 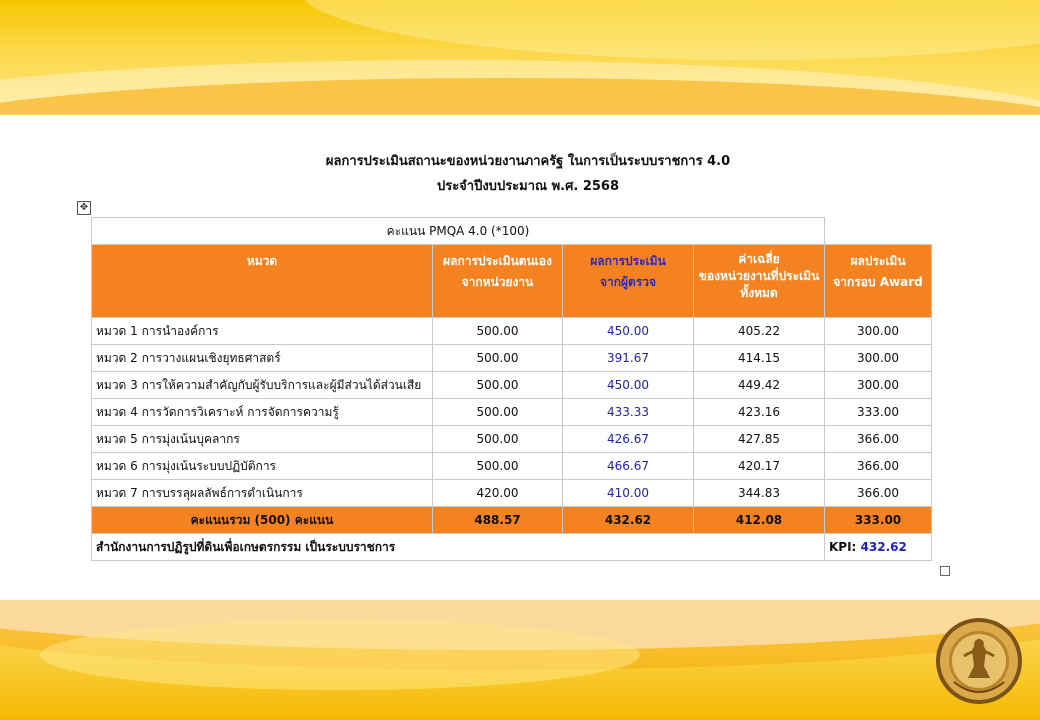 What do you see at coordinates (878, 231) in the screenshot?
I see `caption-empty-cell` at bounding box center [878, 231].